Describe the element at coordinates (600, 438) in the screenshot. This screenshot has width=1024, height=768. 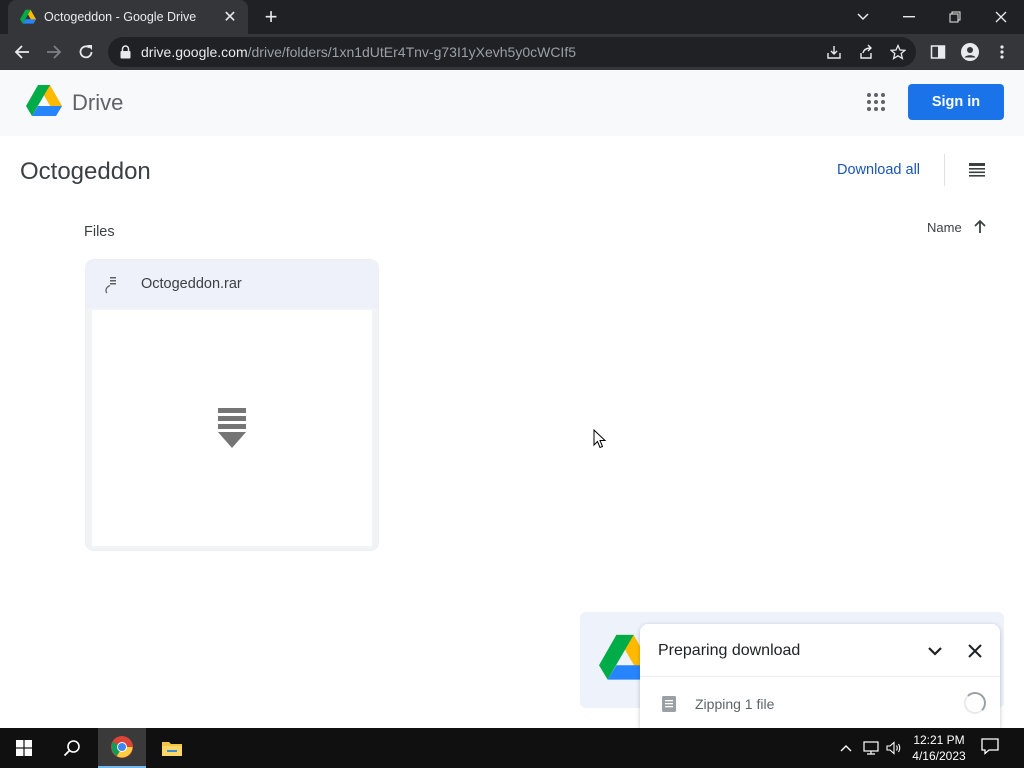
I see `mouse-cursor-icon` at that location.